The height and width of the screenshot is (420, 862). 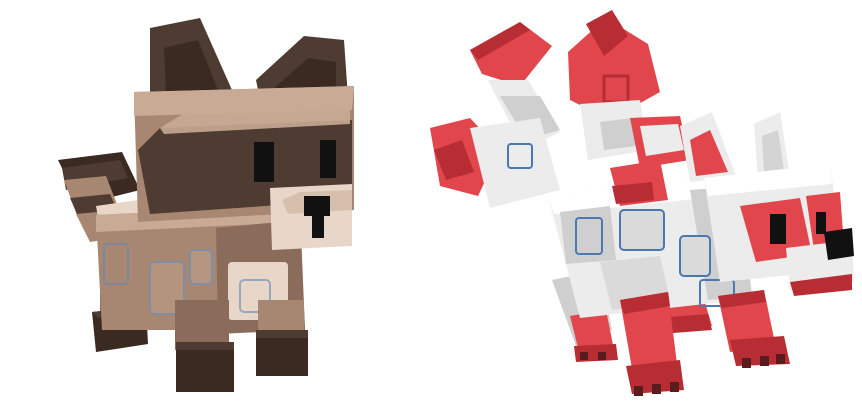 I want to click on raccoon-right-eye, so click(x=328, y=159).